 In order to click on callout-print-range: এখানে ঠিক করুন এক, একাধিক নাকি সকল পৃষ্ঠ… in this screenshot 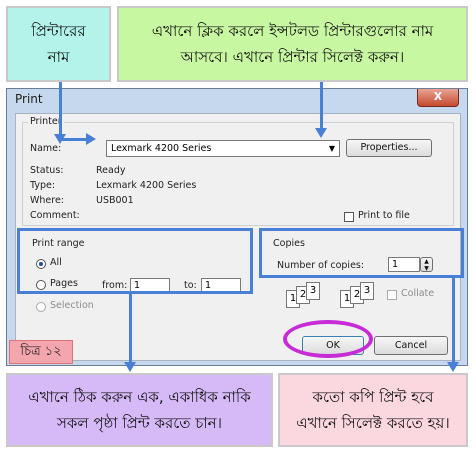, I will do `click(139, 410)`.